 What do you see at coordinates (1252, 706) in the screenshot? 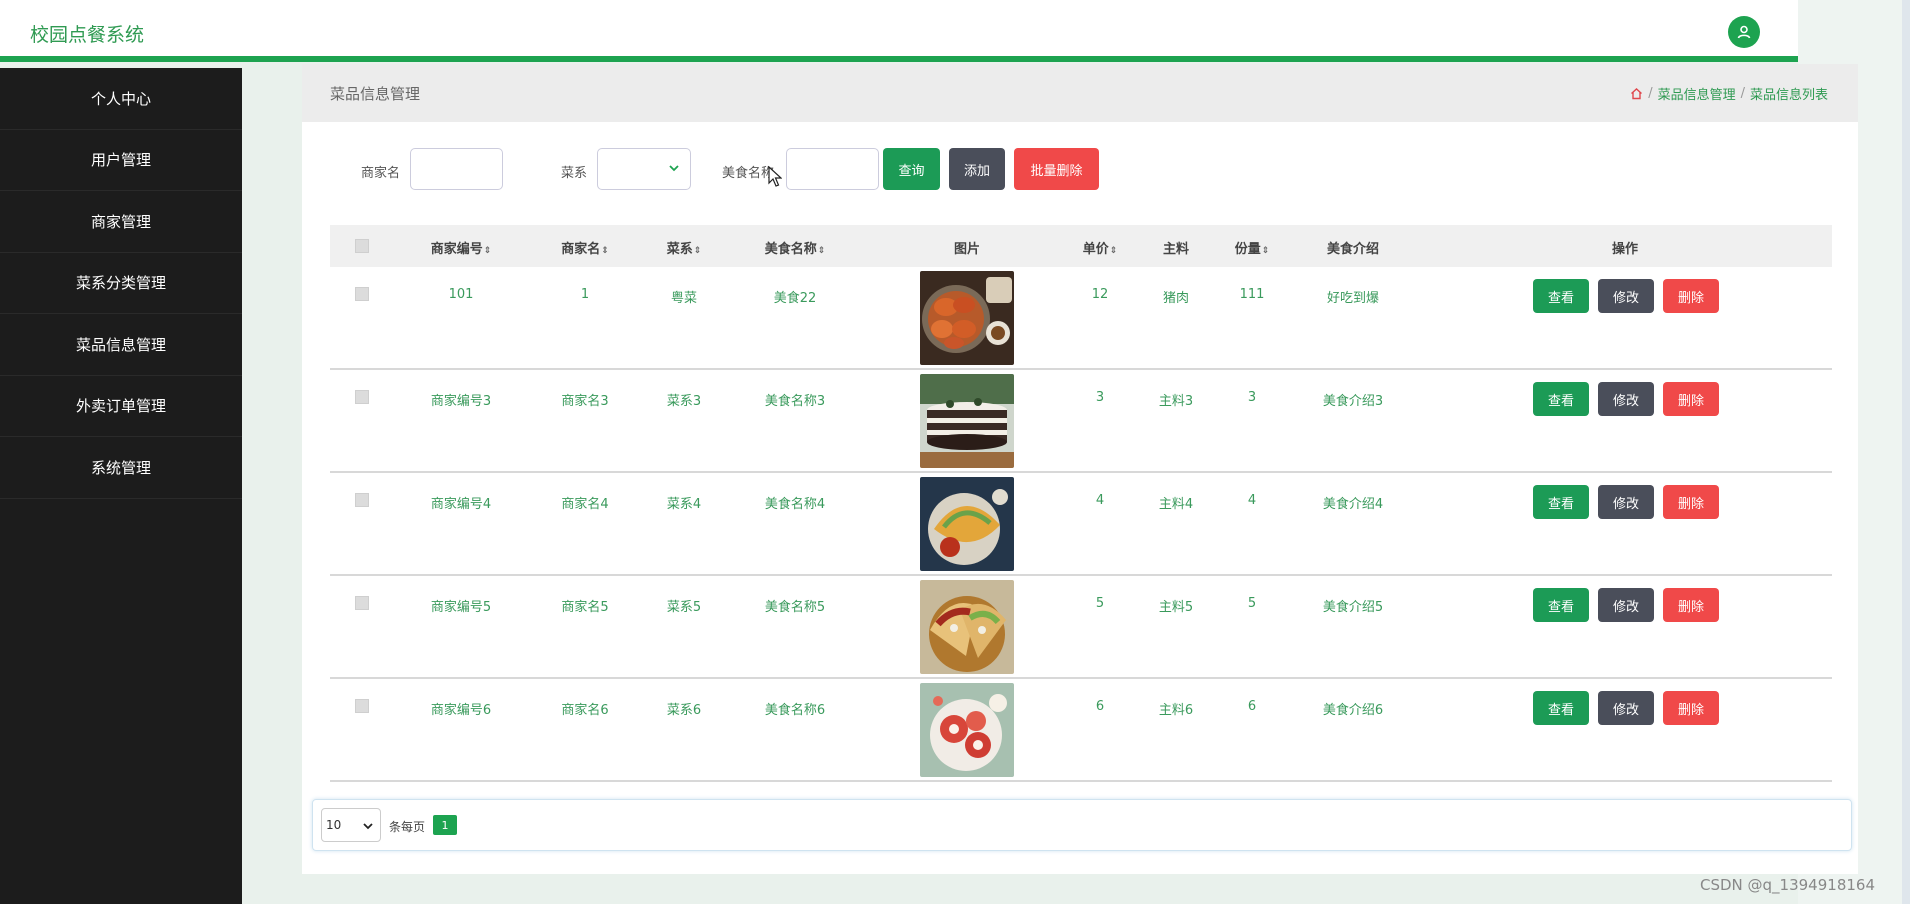
I see `cell-portion: 6` at bounding box center [1252, 706].